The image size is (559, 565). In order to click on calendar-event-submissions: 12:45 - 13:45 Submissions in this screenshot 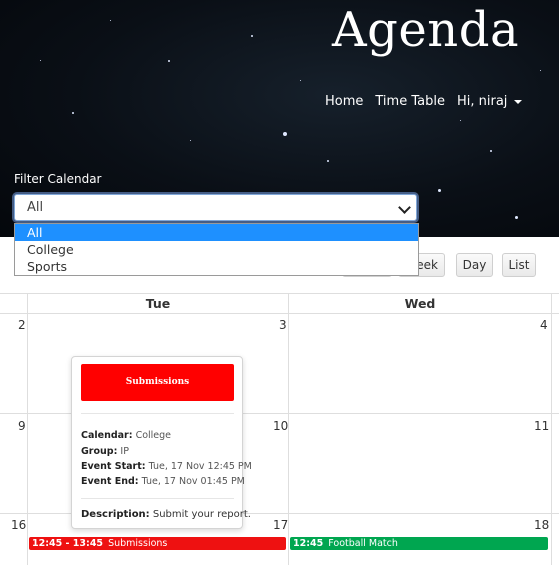, I will do `click(157, 543)`.